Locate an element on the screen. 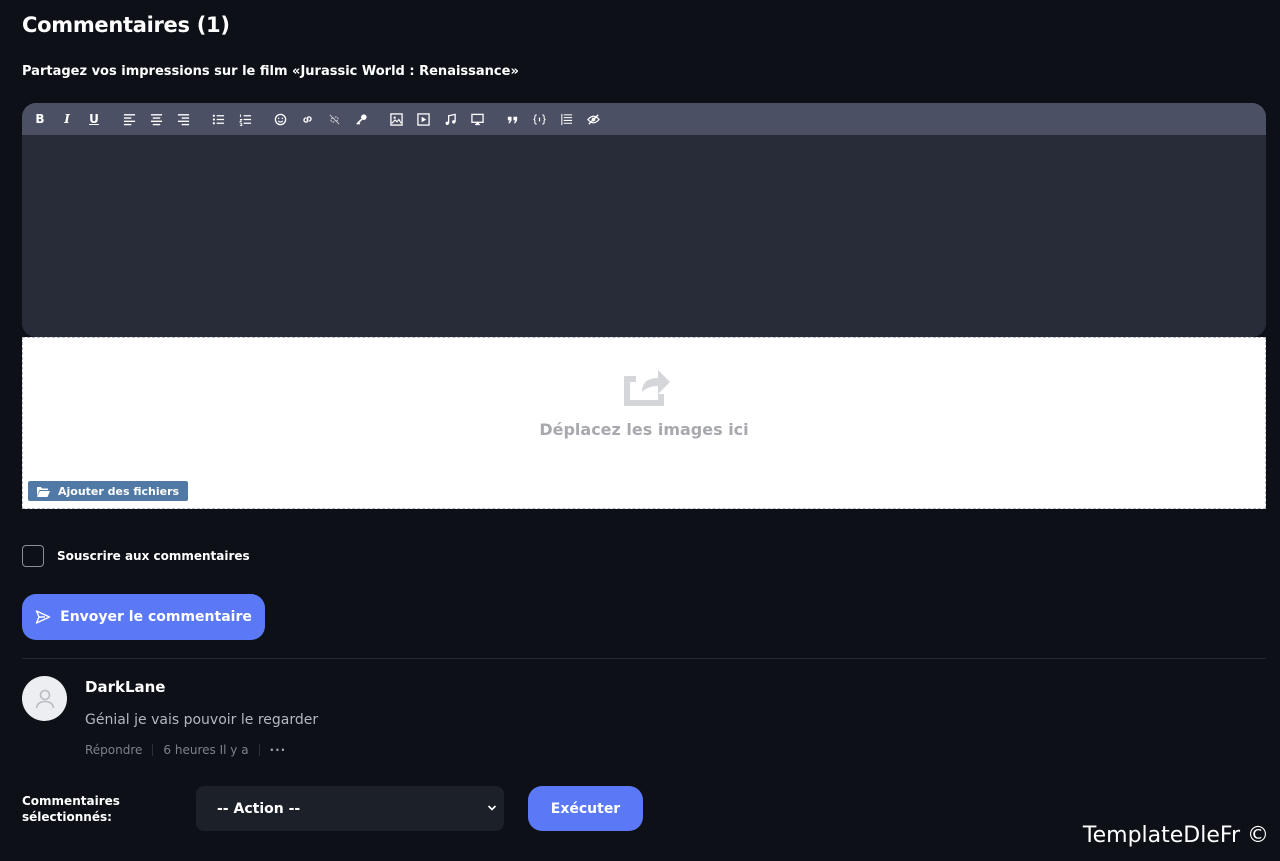 This screenshot has height=861, width=1280. editor-toolbar: B I U is located at coordinates (644, 119).